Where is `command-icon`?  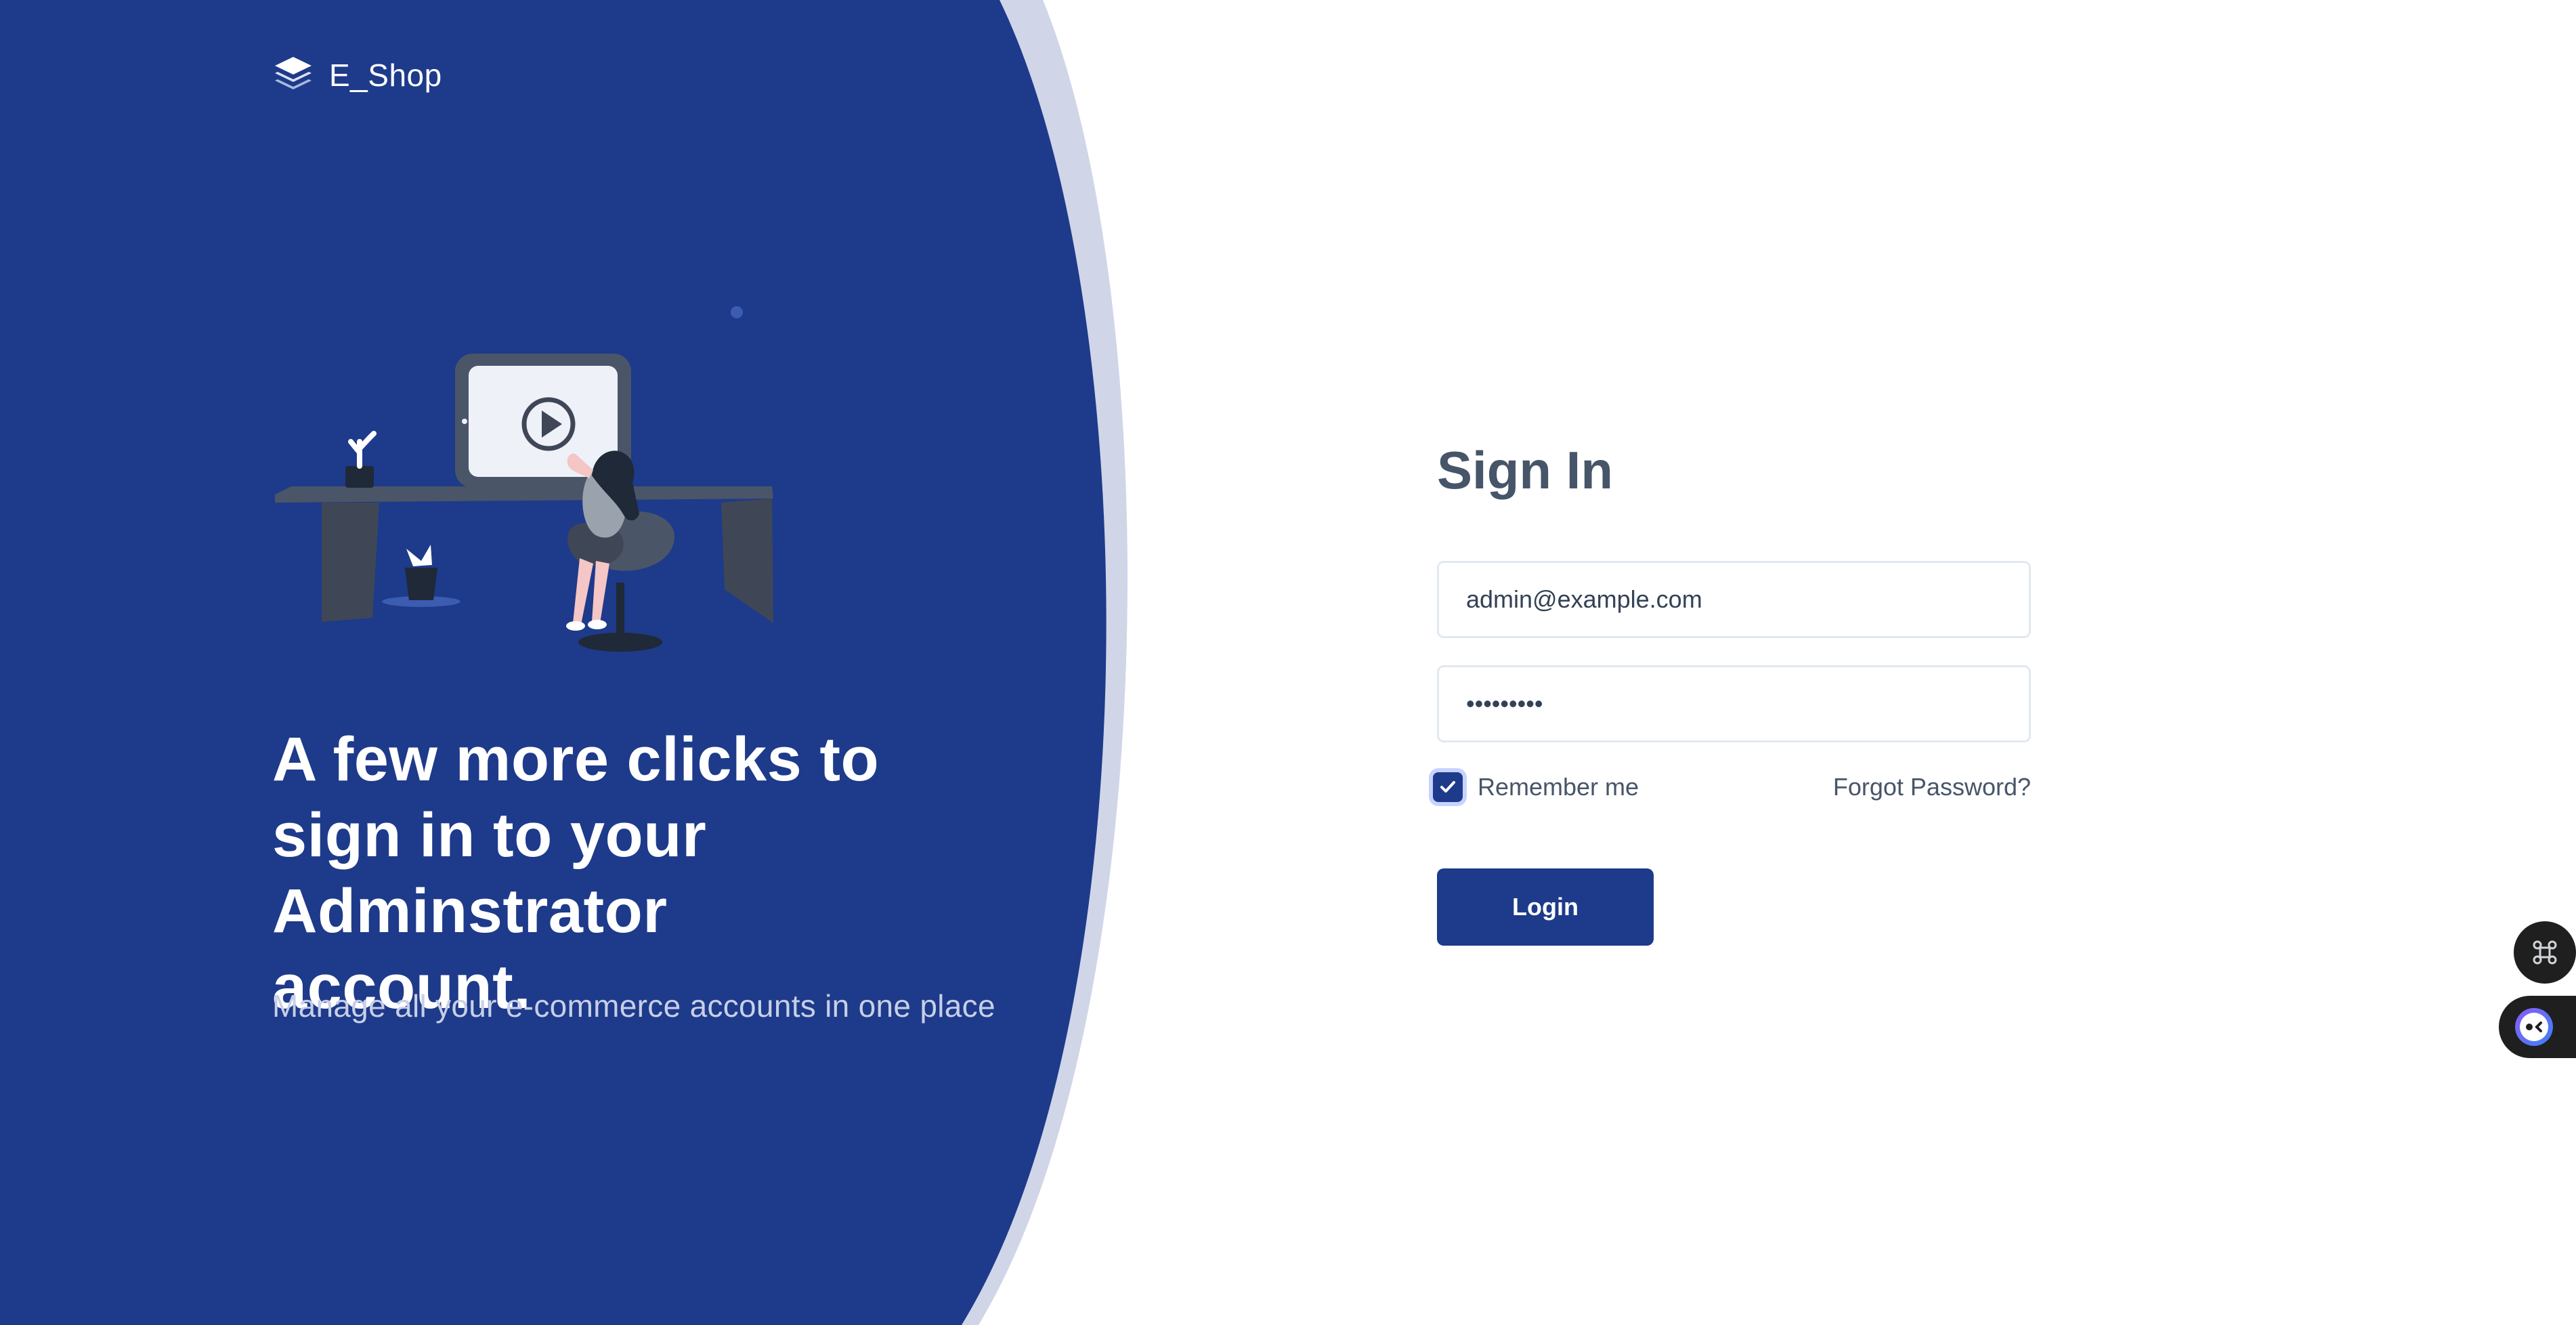
command-icon is located at coordinates (2545, 952).